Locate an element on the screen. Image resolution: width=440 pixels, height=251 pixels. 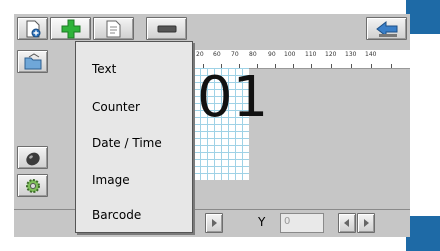
edit-object-button is located at coordinates (113, 28).